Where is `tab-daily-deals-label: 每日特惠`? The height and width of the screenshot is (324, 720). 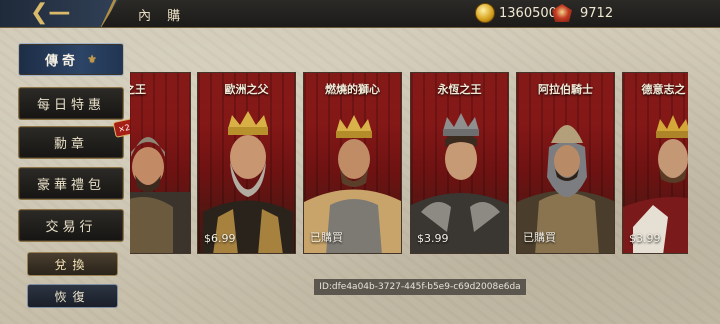 tab-daily-deals-label: 每日特惠 is located at coordinates (70, 105).